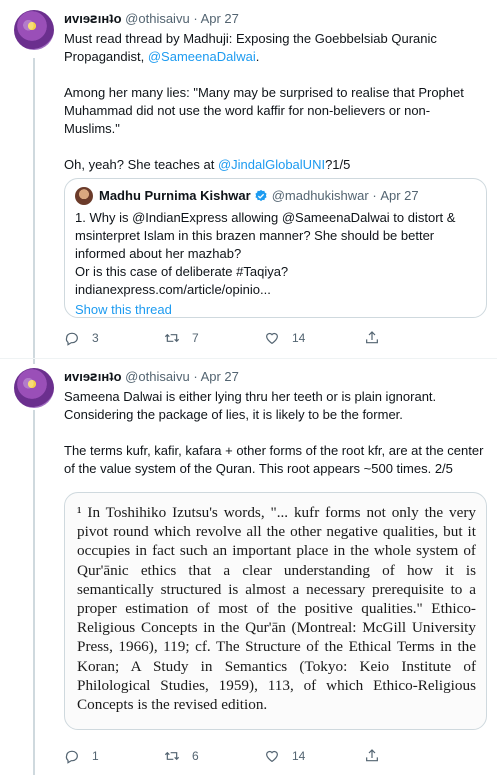  What do you see at coordinates (214, 338) in the screenshot?
I see `retweet-button: 7` at bounding box center [214, 338].